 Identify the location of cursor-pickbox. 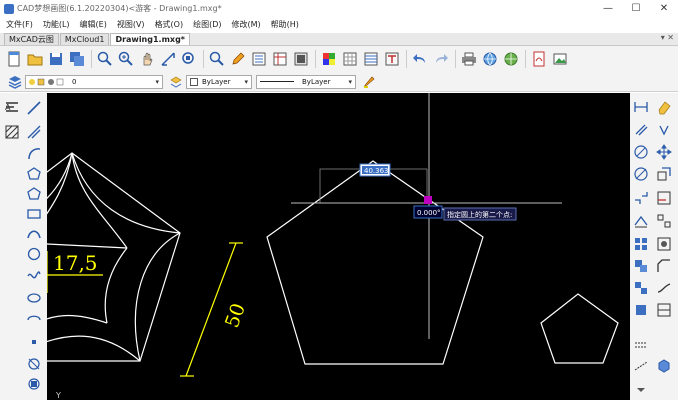
(428, 200).